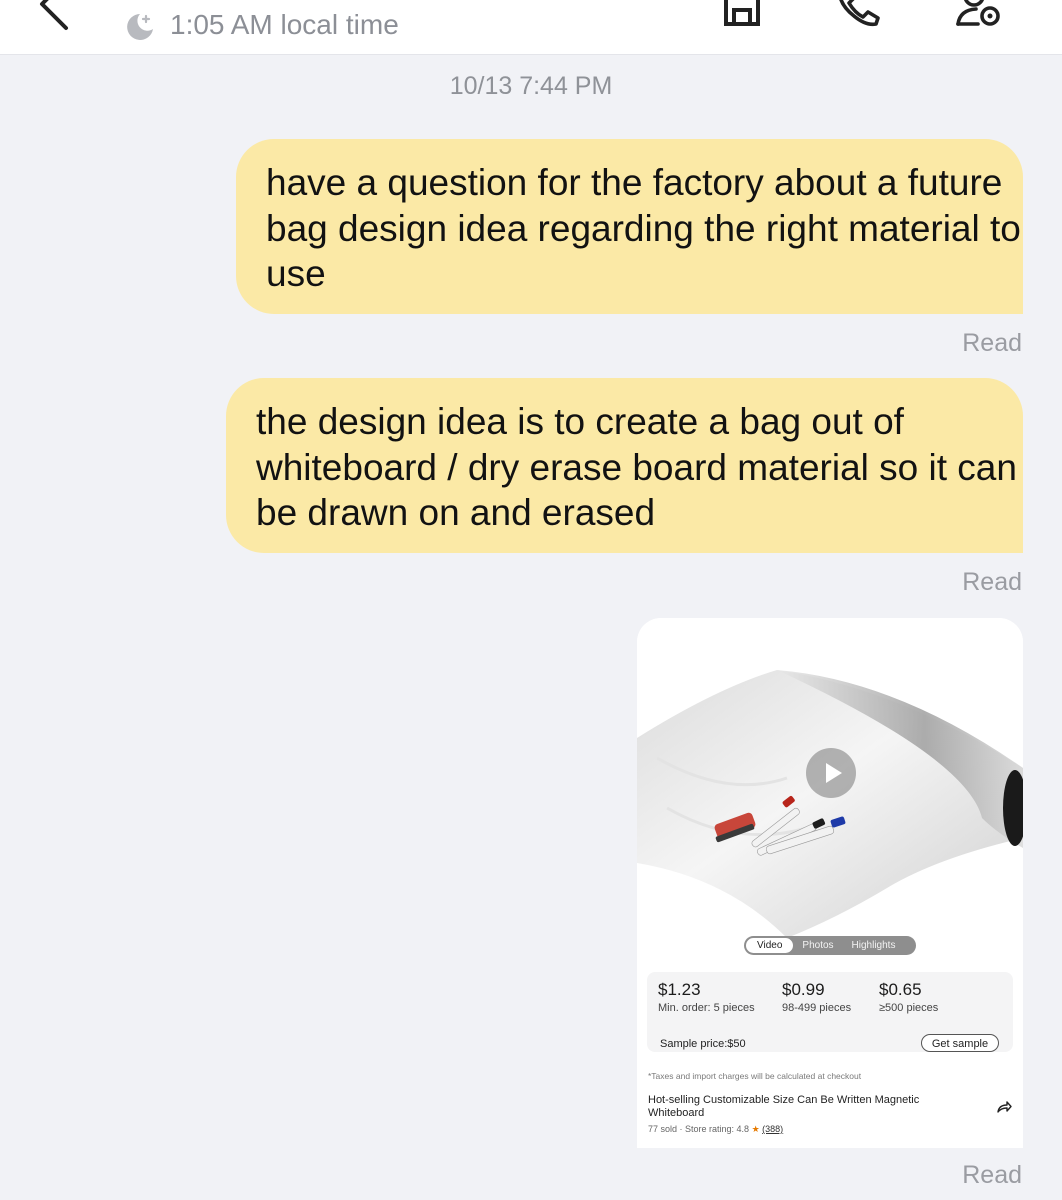 The width and height of the screenshot is (1062, 1200). I want to click on sold-rating-line: 77 sold · Store rating: 4.8 ★ (388), so click(715, 1129).